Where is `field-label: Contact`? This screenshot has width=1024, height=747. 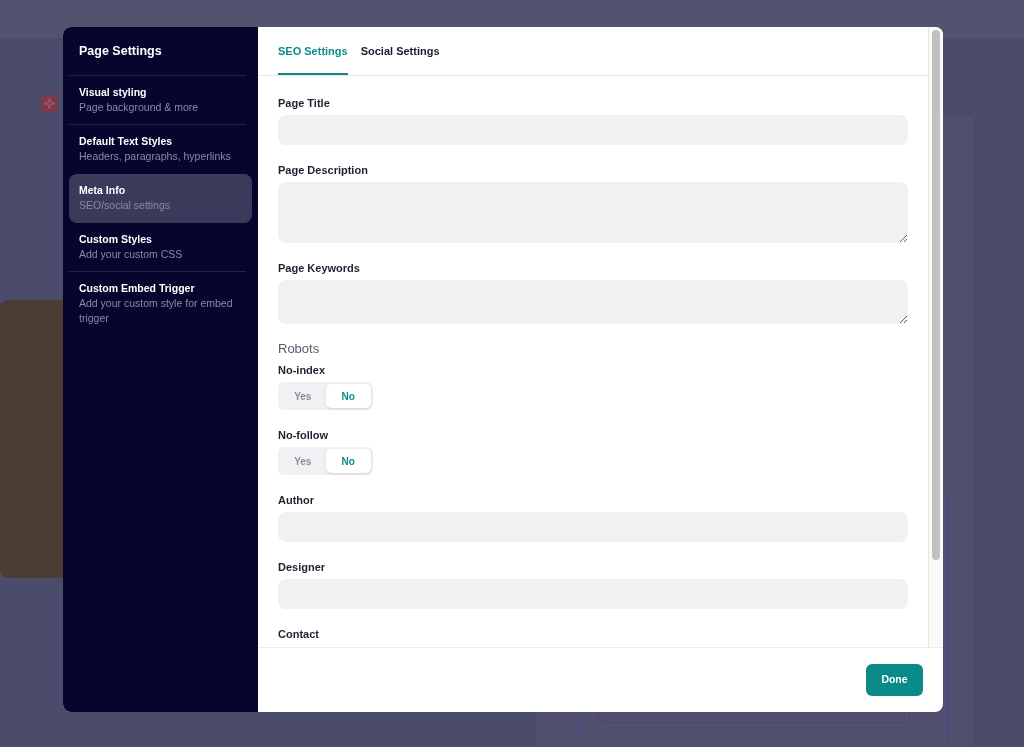
field-label: Contact is located at coordinates (298, 634).